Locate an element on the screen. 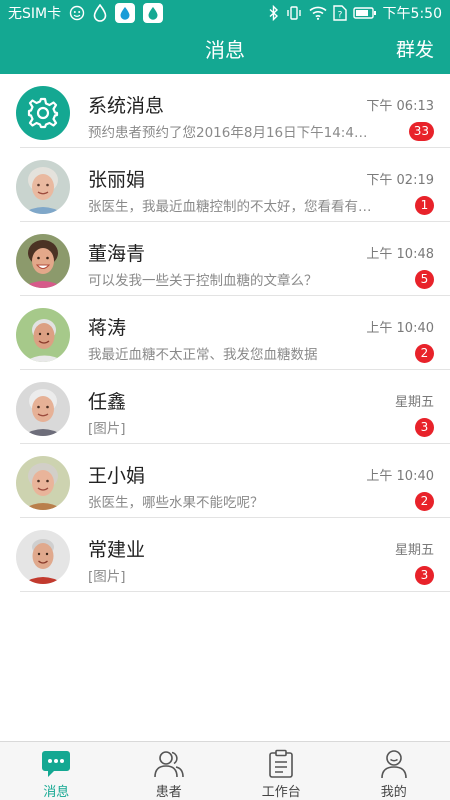 The height and width of the screenshot is (800, 450). tab-patients: 患者 is located at coordinates (169, 771).